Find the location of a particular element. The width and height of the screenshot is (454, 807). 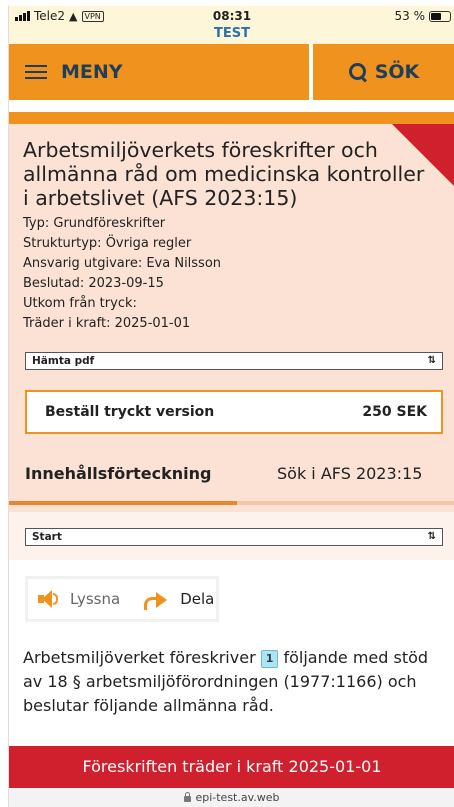

url-text: epi-test.av.web is located at coordinates (237, 797).